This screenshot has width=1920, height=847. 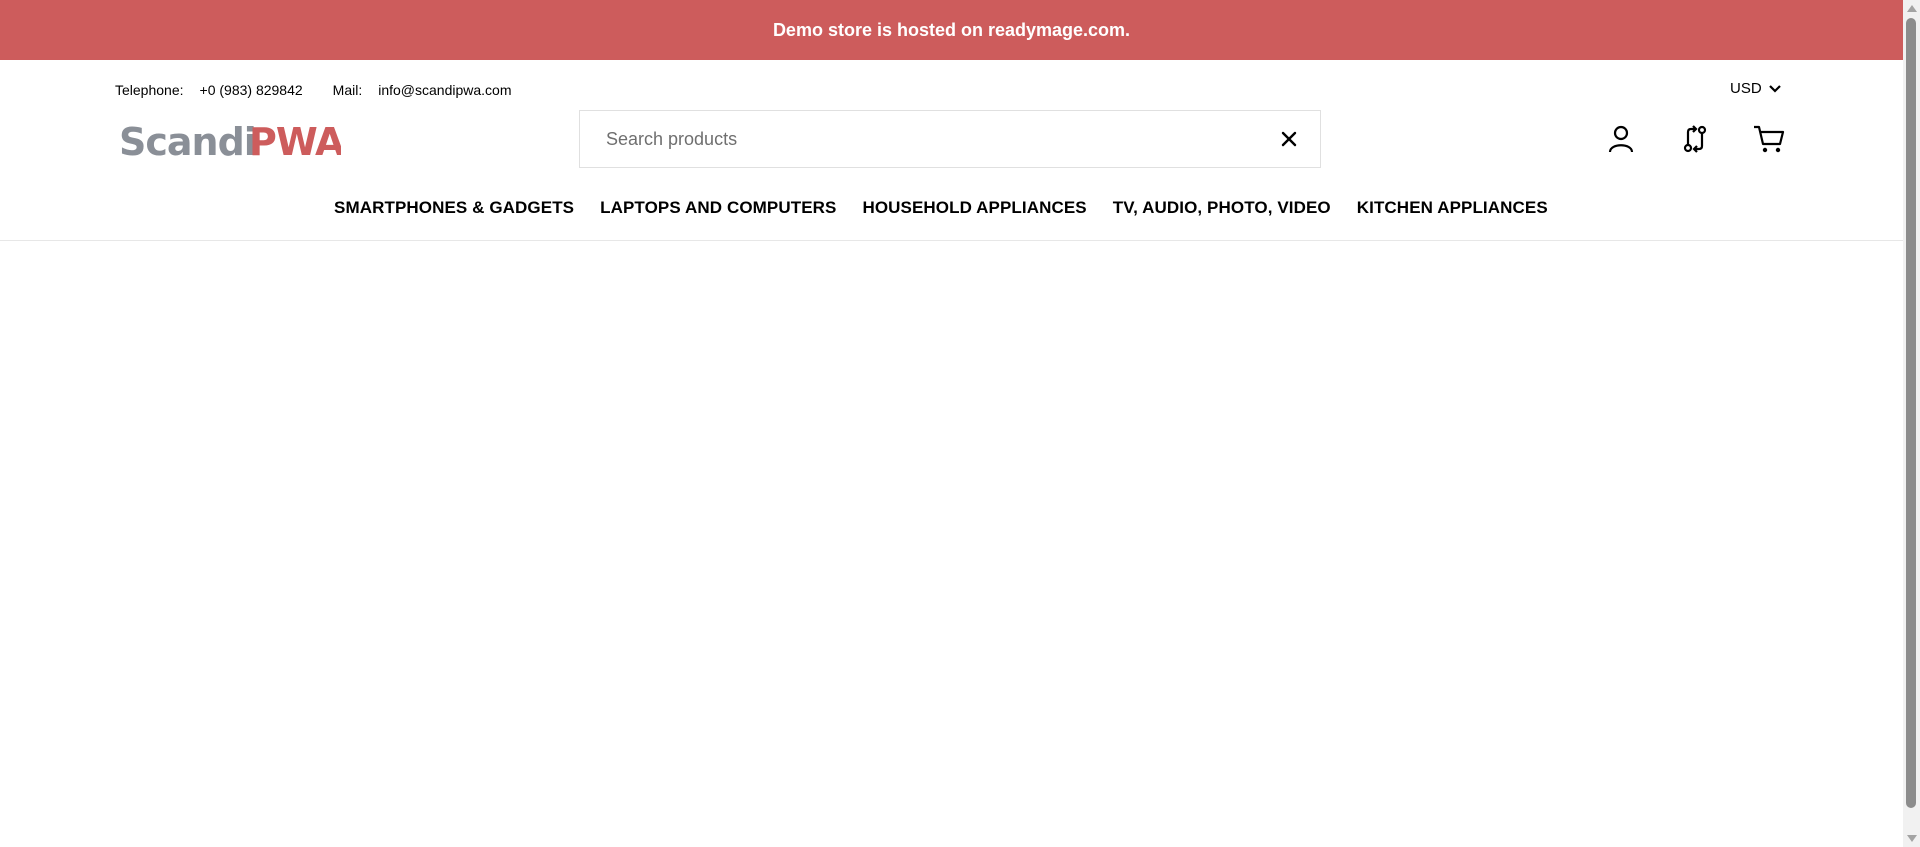 I want to click on close-icon, so click(x=1289, y=139).